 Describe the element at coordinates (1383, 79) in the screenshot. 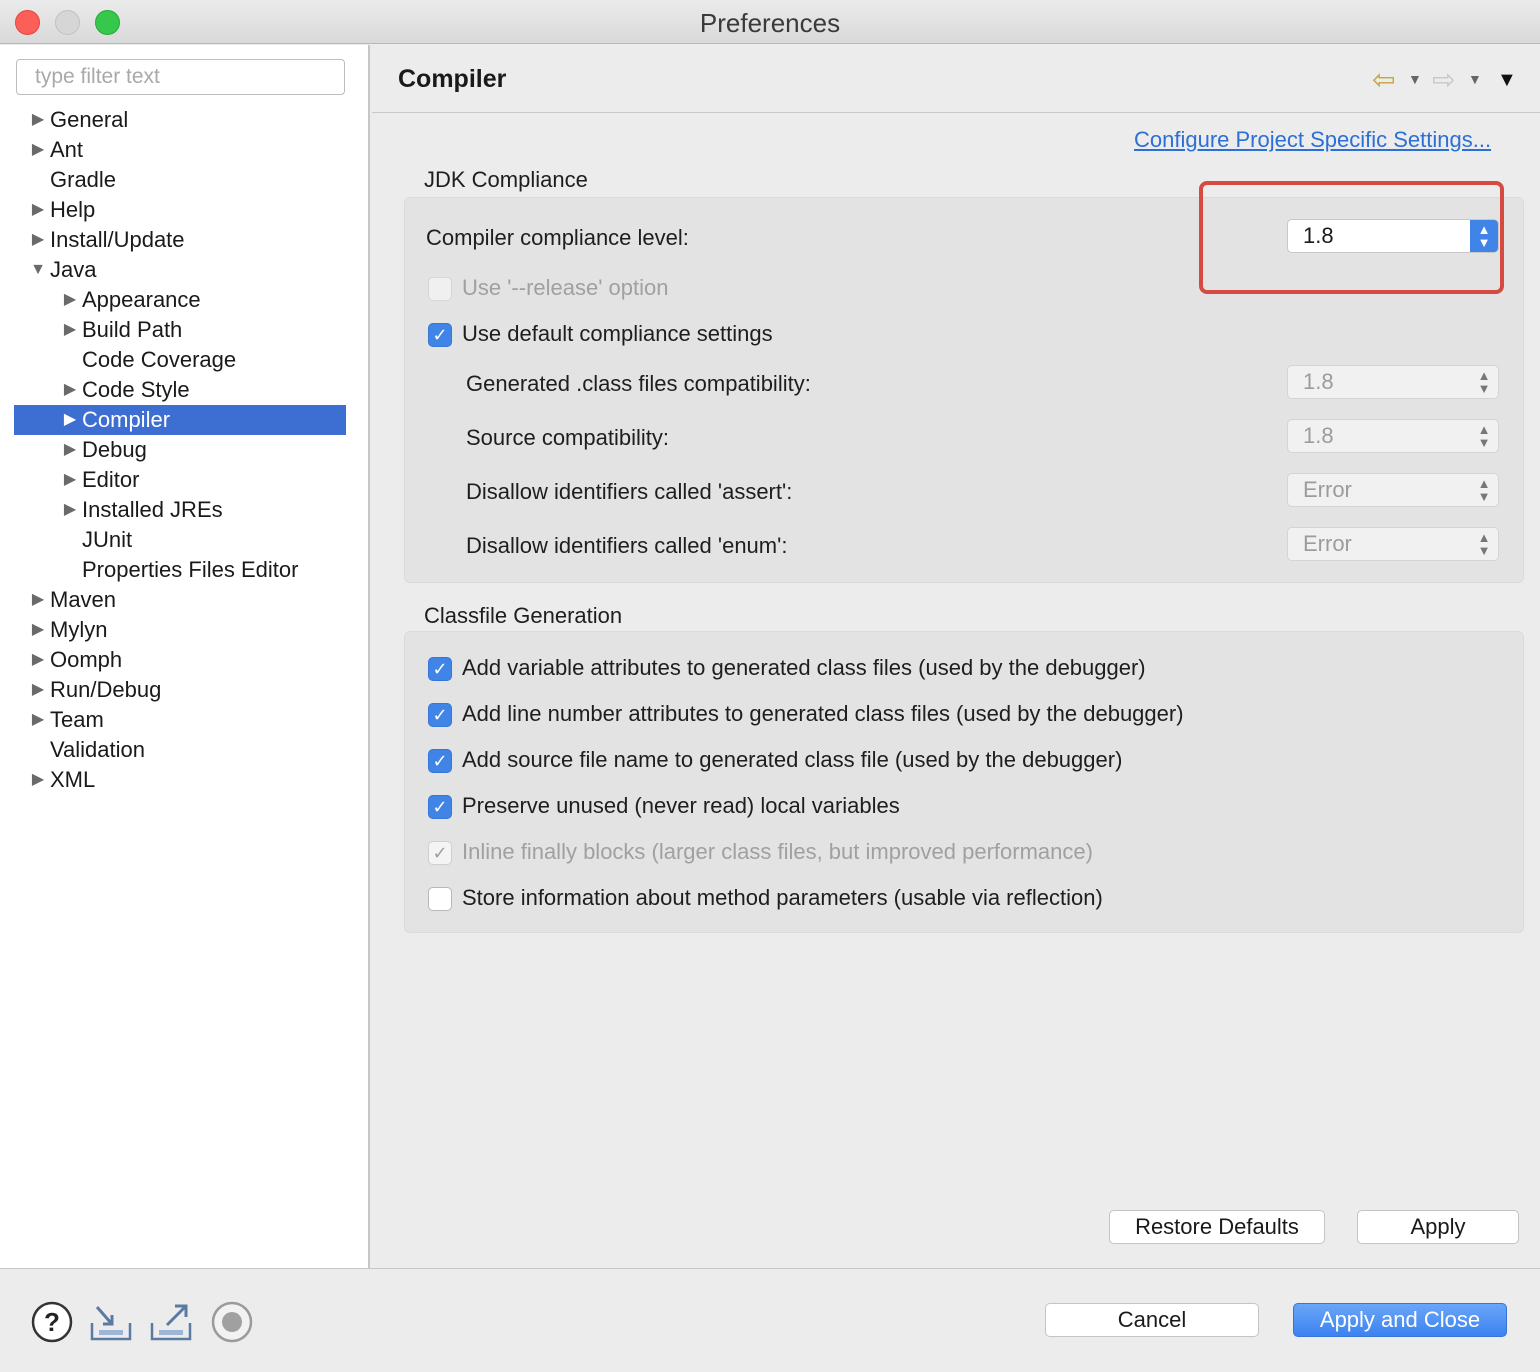

I see `back-arrow-icon: ⇦` at that location.